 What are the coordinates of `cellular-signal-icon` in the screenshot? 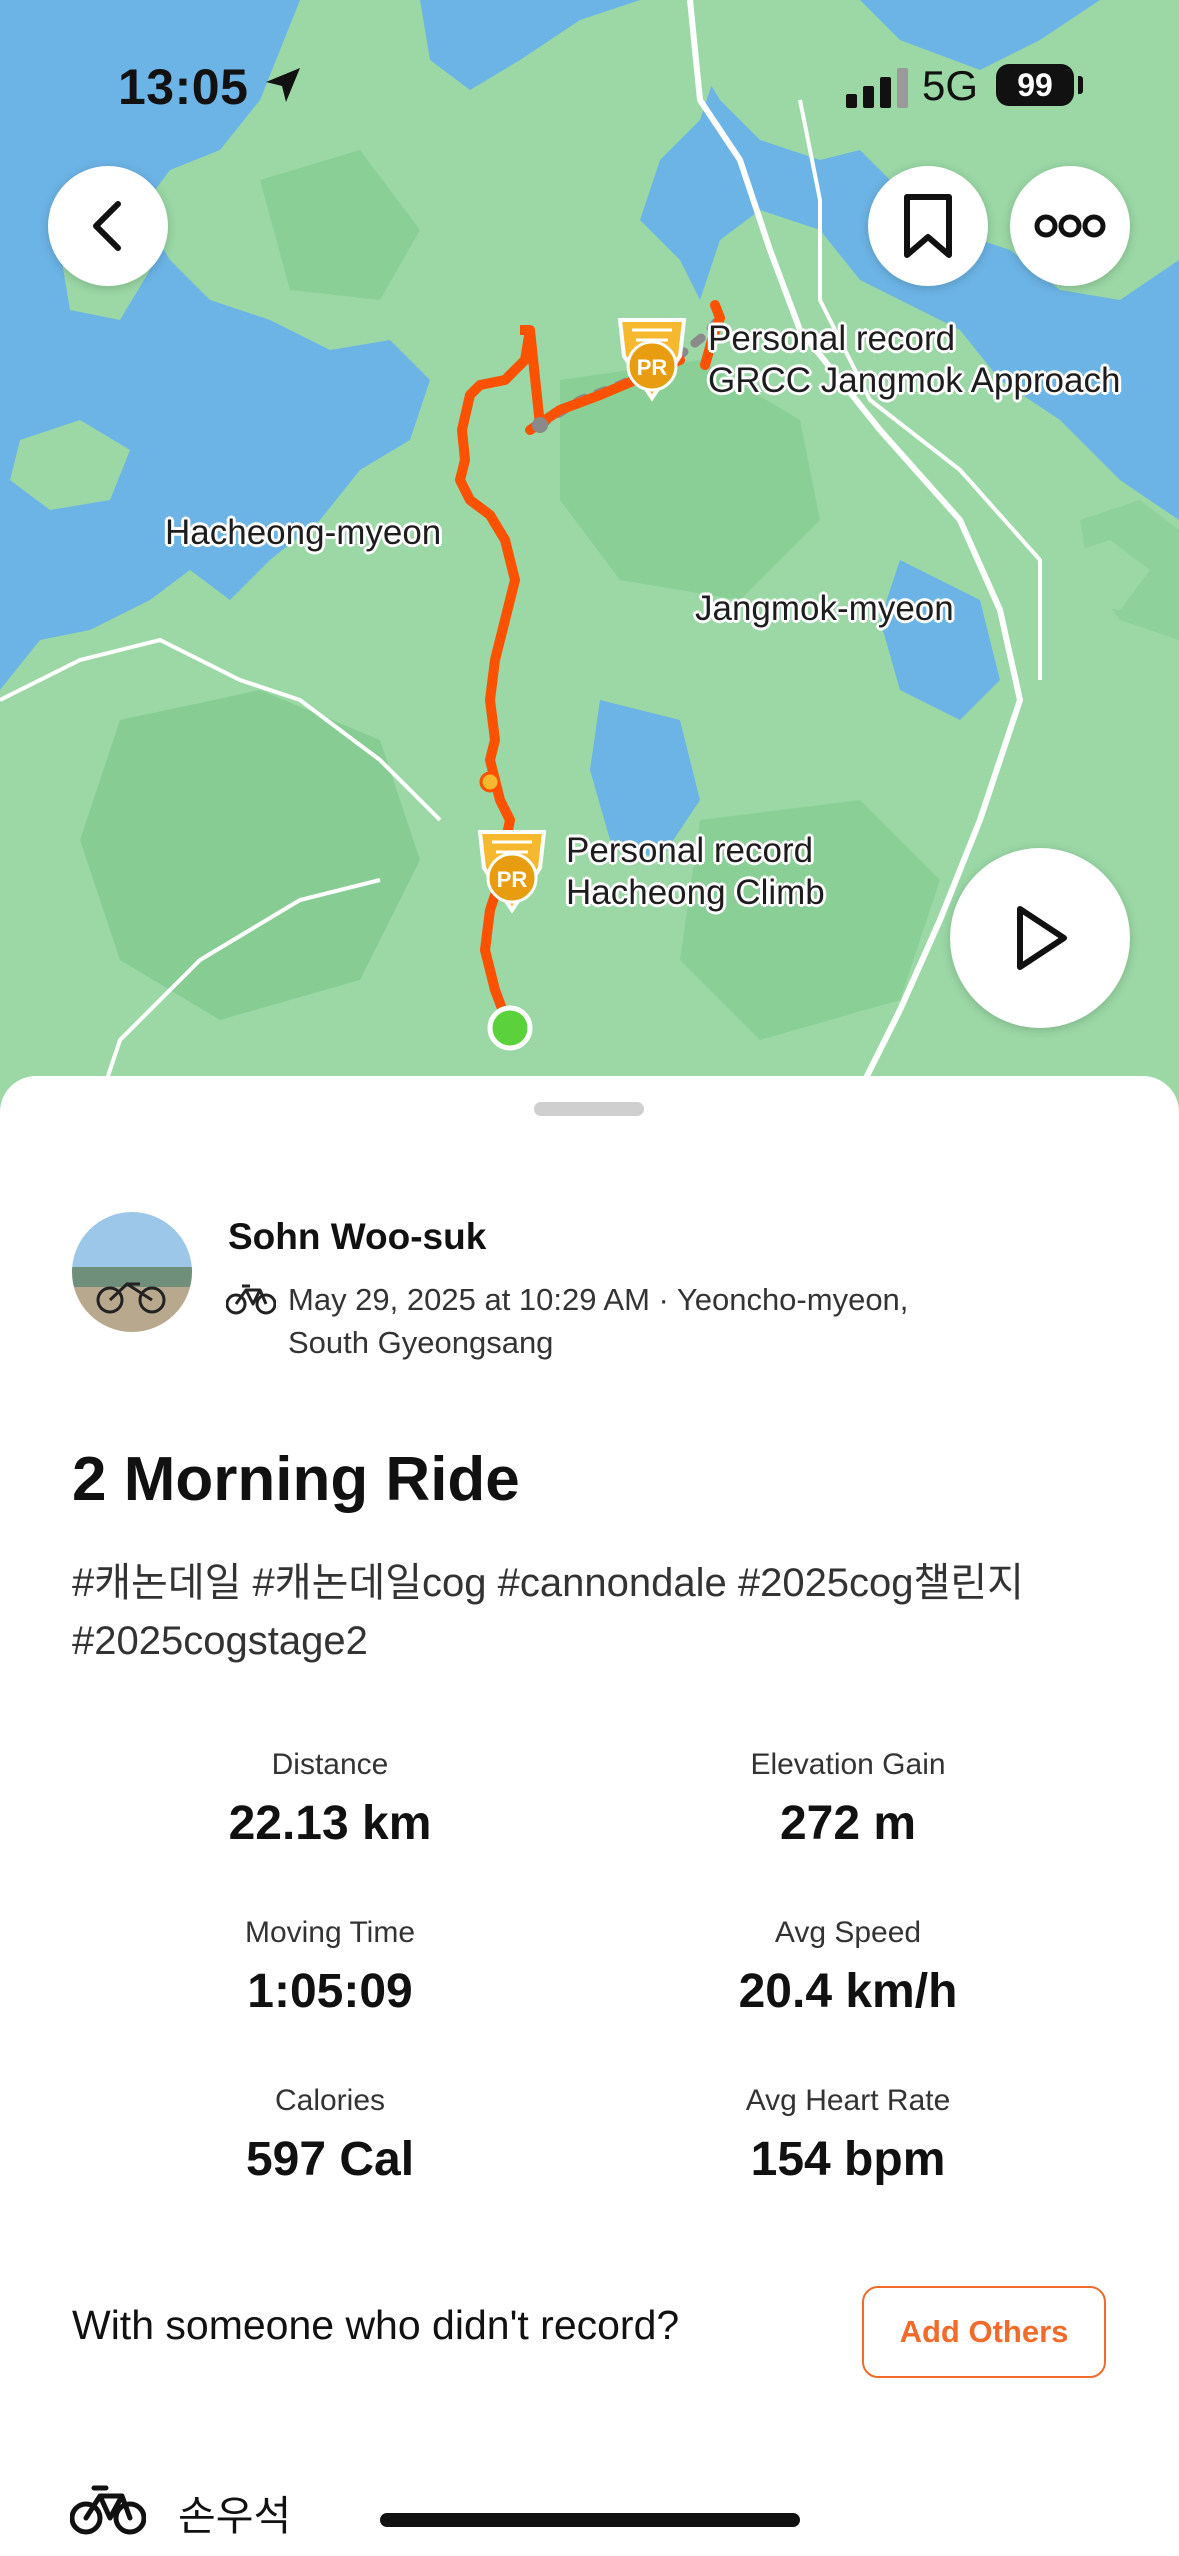 It's located at (877, 88).